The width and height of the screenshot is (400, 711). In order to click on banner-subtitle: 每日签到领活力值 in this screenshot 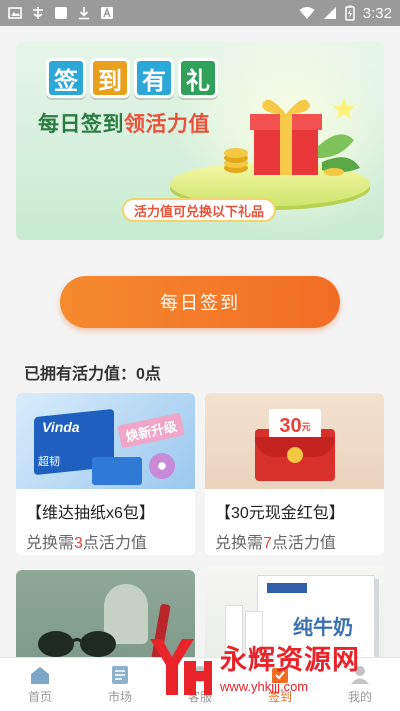, I will do `click(124, 123)`.